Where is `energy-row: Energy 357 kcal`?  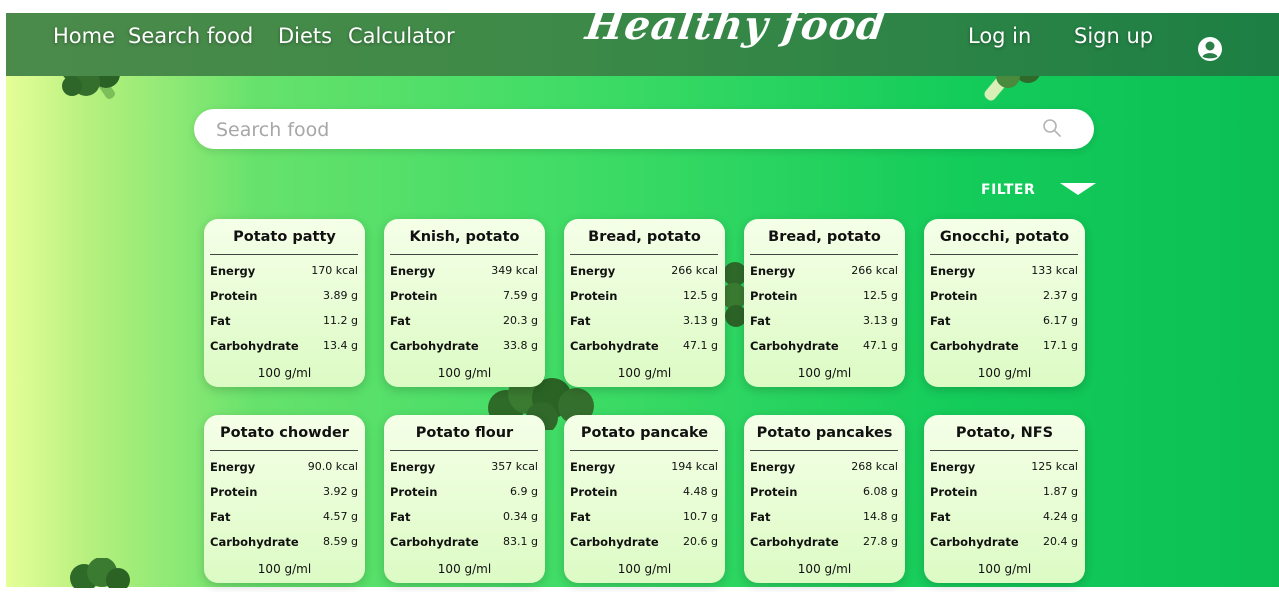
energy-row: Energy 357 kcal is located at coordinates (464, 468).